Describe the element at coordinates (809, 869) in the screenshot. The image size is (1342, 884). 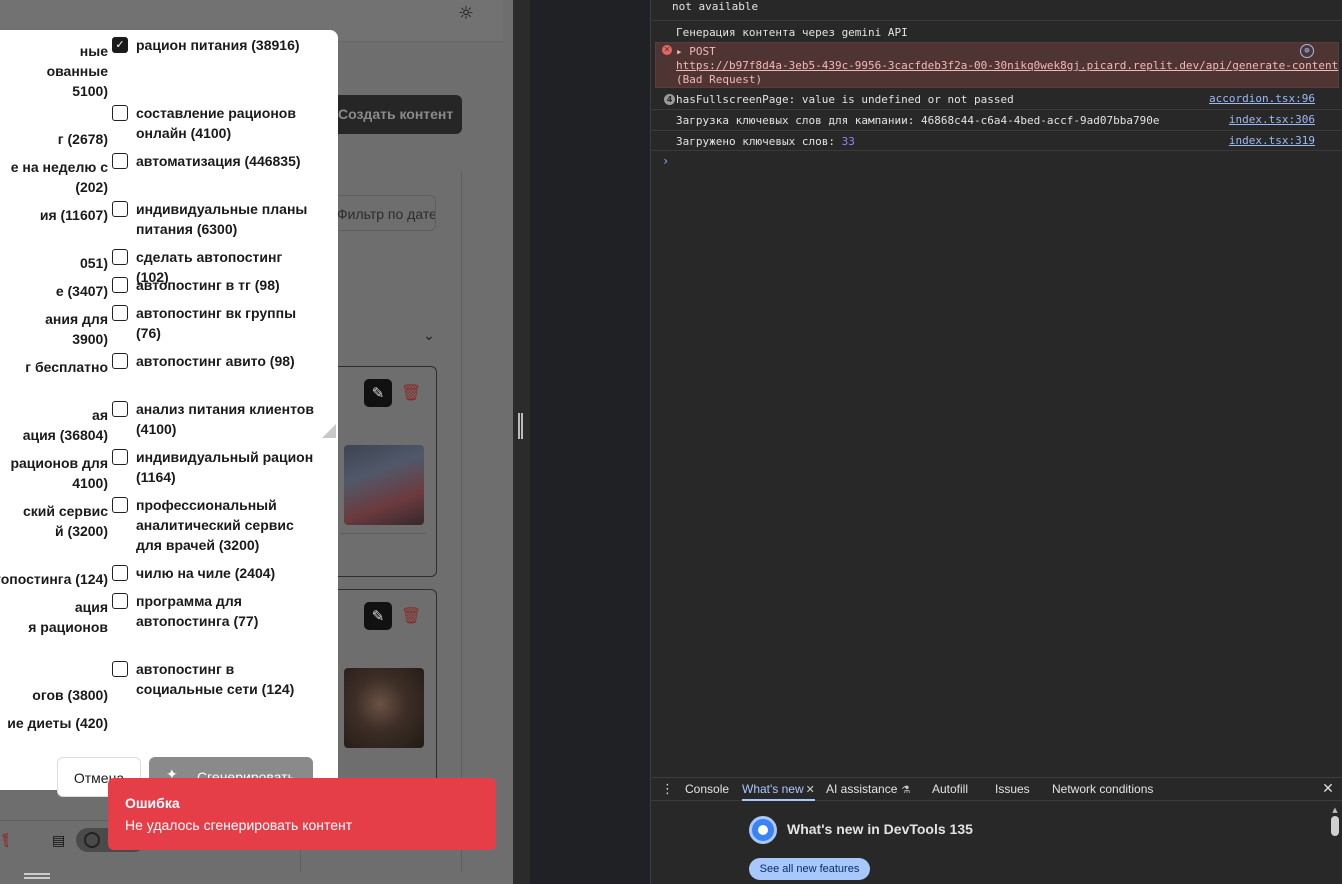
I see `see-all-features-button: See all new features` at that location.